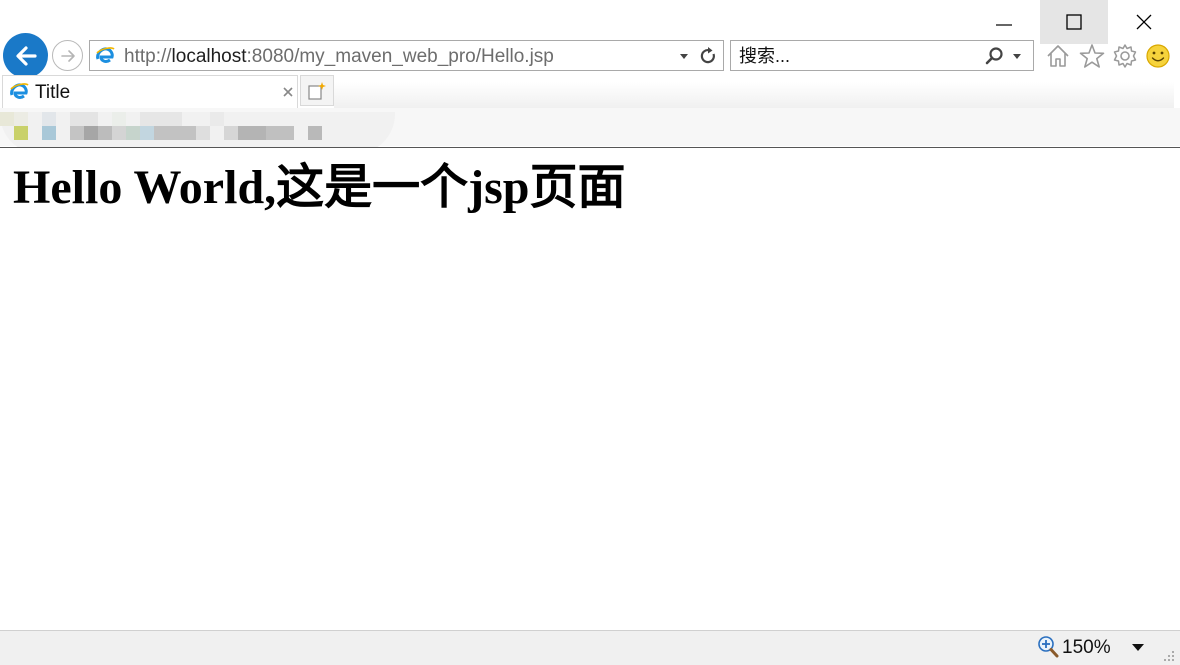  What do you see at coordinates (150, 92) in the screenshot?
I see `tab-active: Title` at bounding box center [150, 92].